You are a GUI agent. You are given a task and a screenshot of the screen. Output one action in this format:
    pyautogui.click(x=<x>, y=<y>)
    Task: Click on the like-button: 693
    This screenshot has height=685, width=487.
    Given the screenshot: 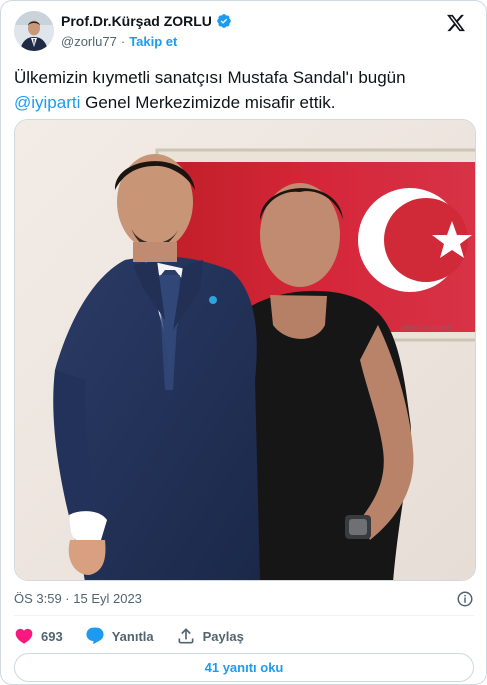 What is the action you would take?
    pyautogui.click(x=38, y=636)
    